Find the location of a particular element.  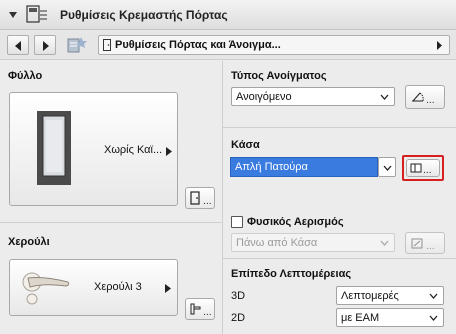

detail-3d-label: 3D is located at coordinates (238, 296).